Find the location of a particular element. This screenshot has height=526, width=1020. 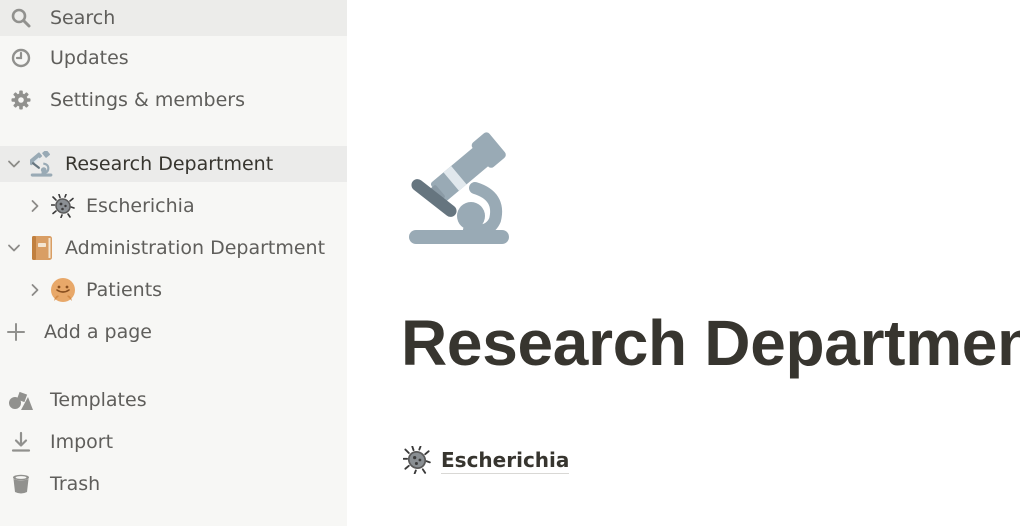

smiley-face-icon is located at coordinates (63, 290).